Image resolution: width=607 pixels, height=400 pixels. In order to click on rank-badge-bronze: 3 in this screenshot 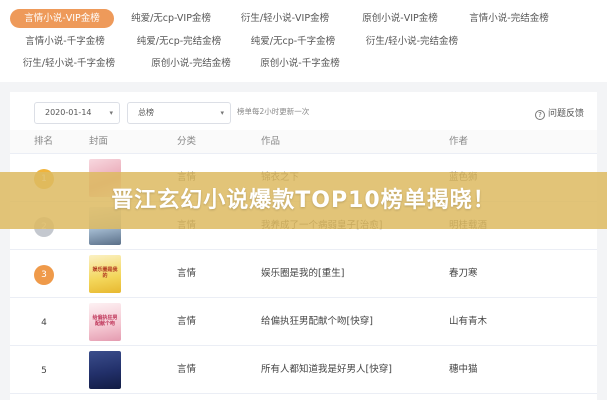, I will do `click(44, 275)`.